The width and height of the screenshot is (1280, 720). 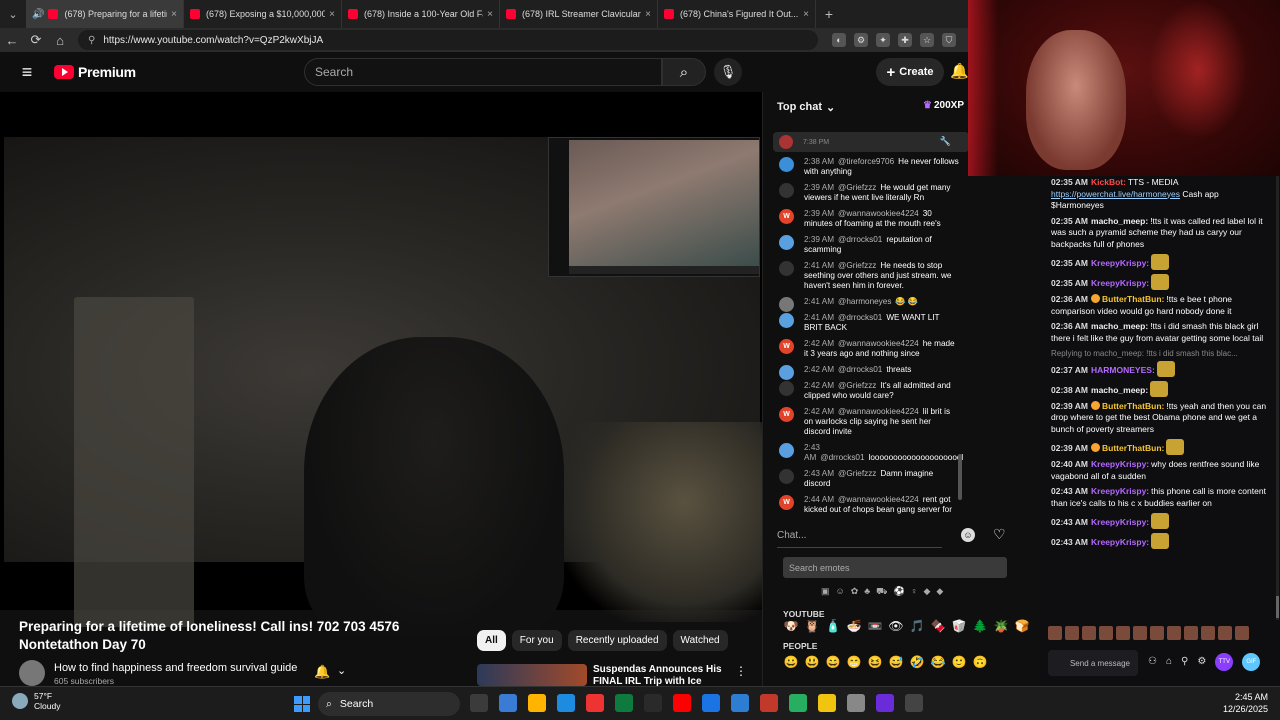 What do you see at coordinates (812, 626) in the screenshot?
I see `emote: 🦉` at bounding box center [812, 626].